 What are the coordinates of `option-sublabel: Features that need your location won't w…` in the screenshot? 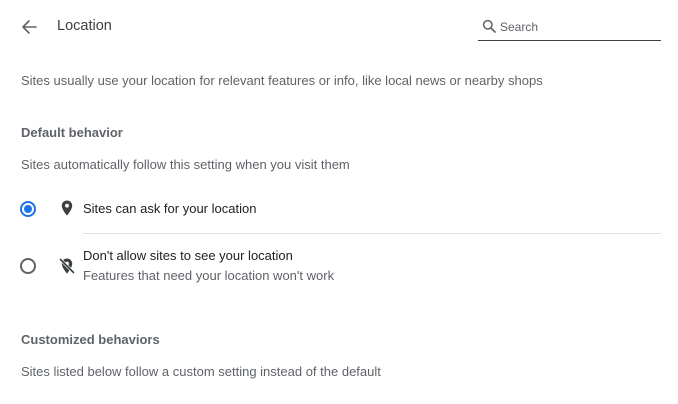 It's located at (209, 275).